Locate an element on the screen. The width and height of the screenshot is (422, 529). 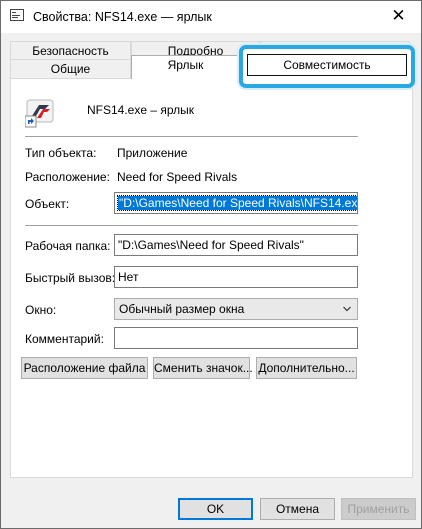
start-in-label: Рабочая папка: is located at coordinates (68, 246).